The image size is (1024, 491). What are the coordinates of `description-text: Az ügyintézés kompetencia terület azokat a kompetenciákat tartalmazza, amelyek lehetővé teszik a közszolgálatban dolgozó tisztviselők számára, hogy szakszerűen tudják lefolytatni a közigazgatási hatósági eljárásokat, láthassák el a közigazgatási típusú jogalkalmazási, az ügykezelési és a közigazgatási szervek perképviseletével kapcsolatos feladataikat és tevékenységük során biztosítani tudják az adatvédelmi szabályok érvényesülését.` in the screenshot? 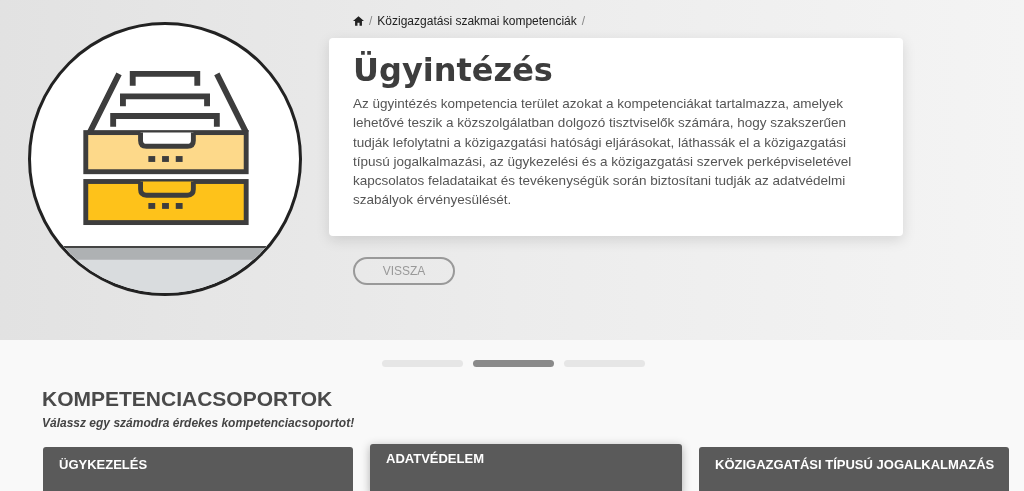 It's located at (603, 152).